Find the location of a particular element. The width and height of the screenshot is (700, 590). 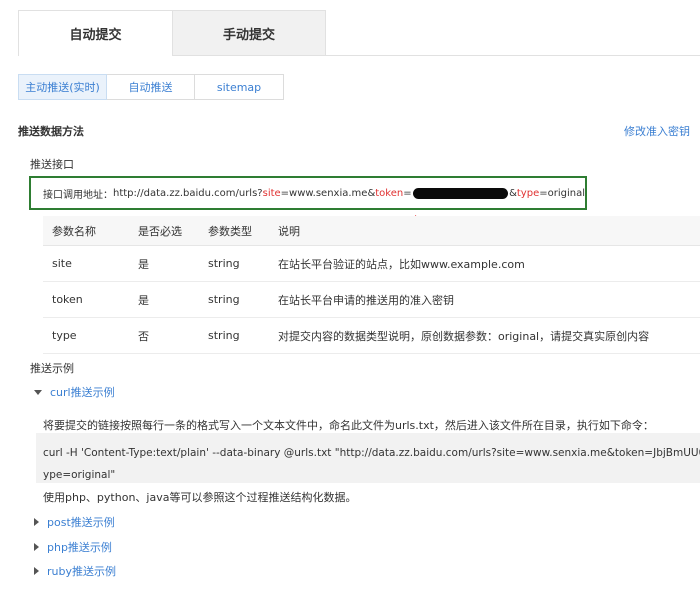

url-param-token: token is located at coordinates (389, 193).